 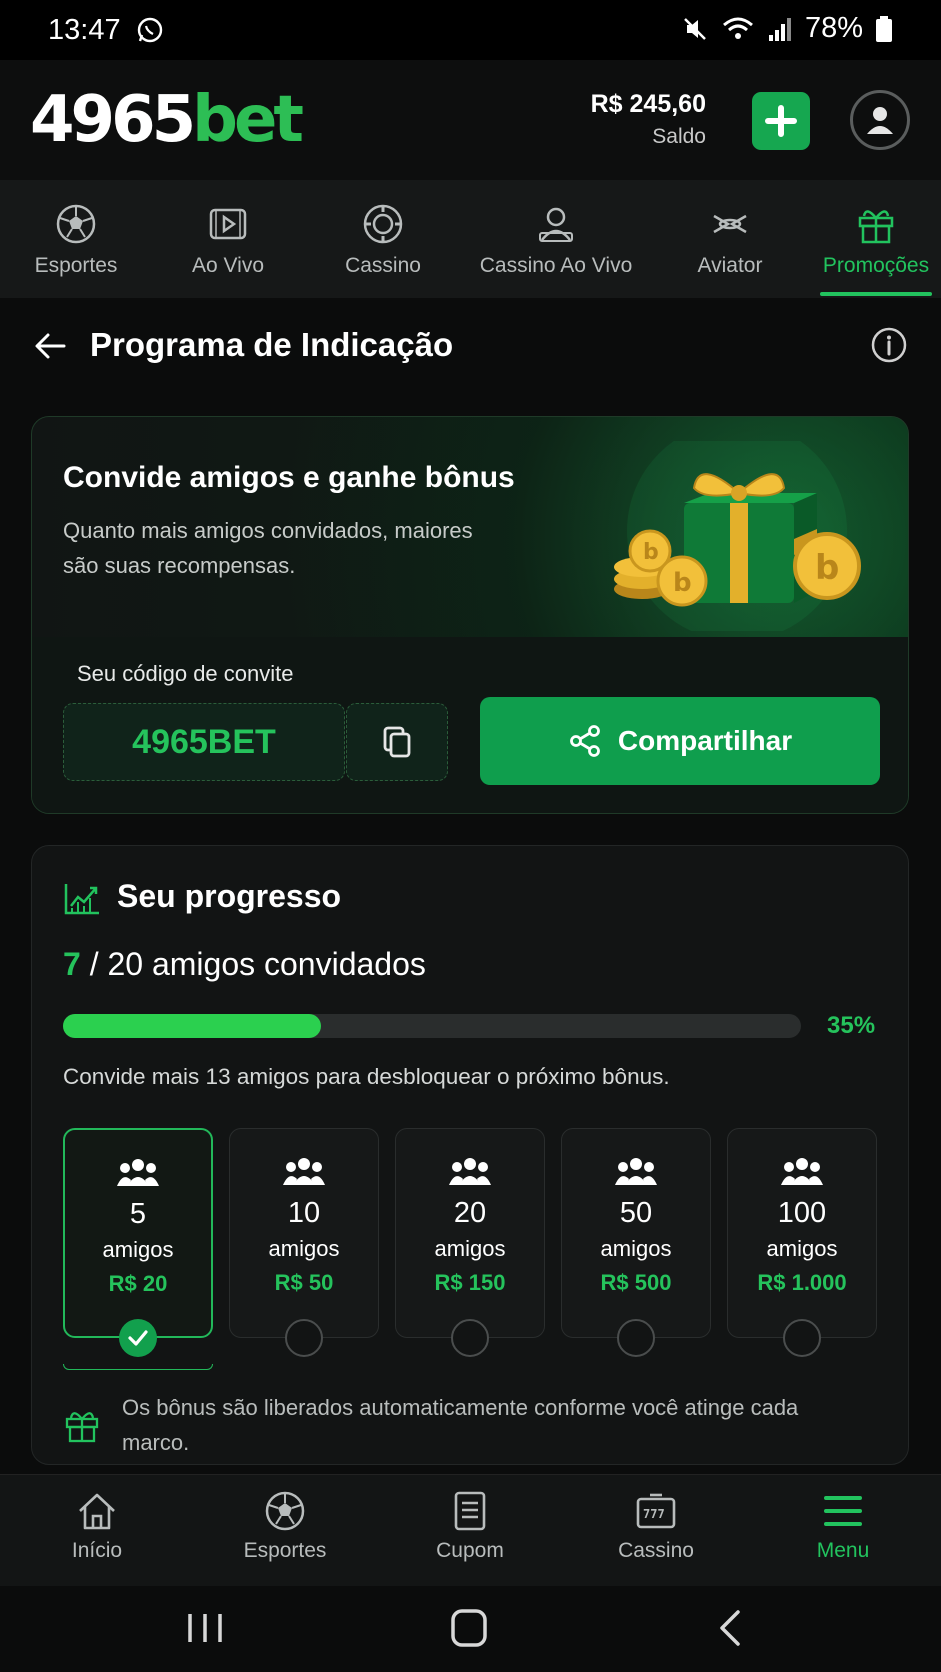 I want to click on milestone-count: 10, so click(x=304, y=1213).